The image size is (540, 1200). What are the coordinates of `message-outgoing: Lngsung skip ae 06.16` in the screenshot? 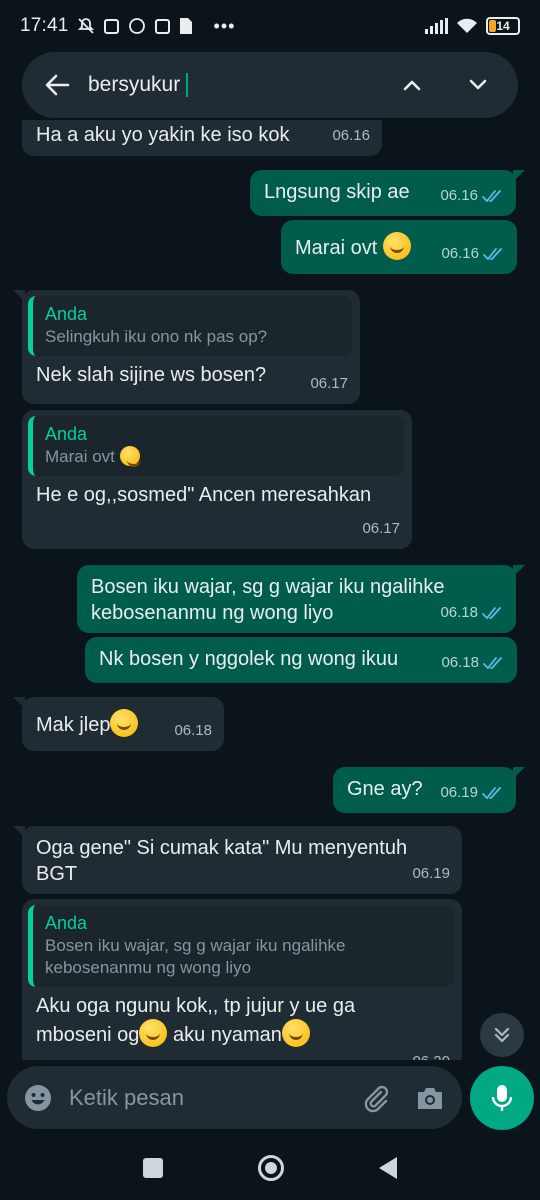 It's located at (387, 193).